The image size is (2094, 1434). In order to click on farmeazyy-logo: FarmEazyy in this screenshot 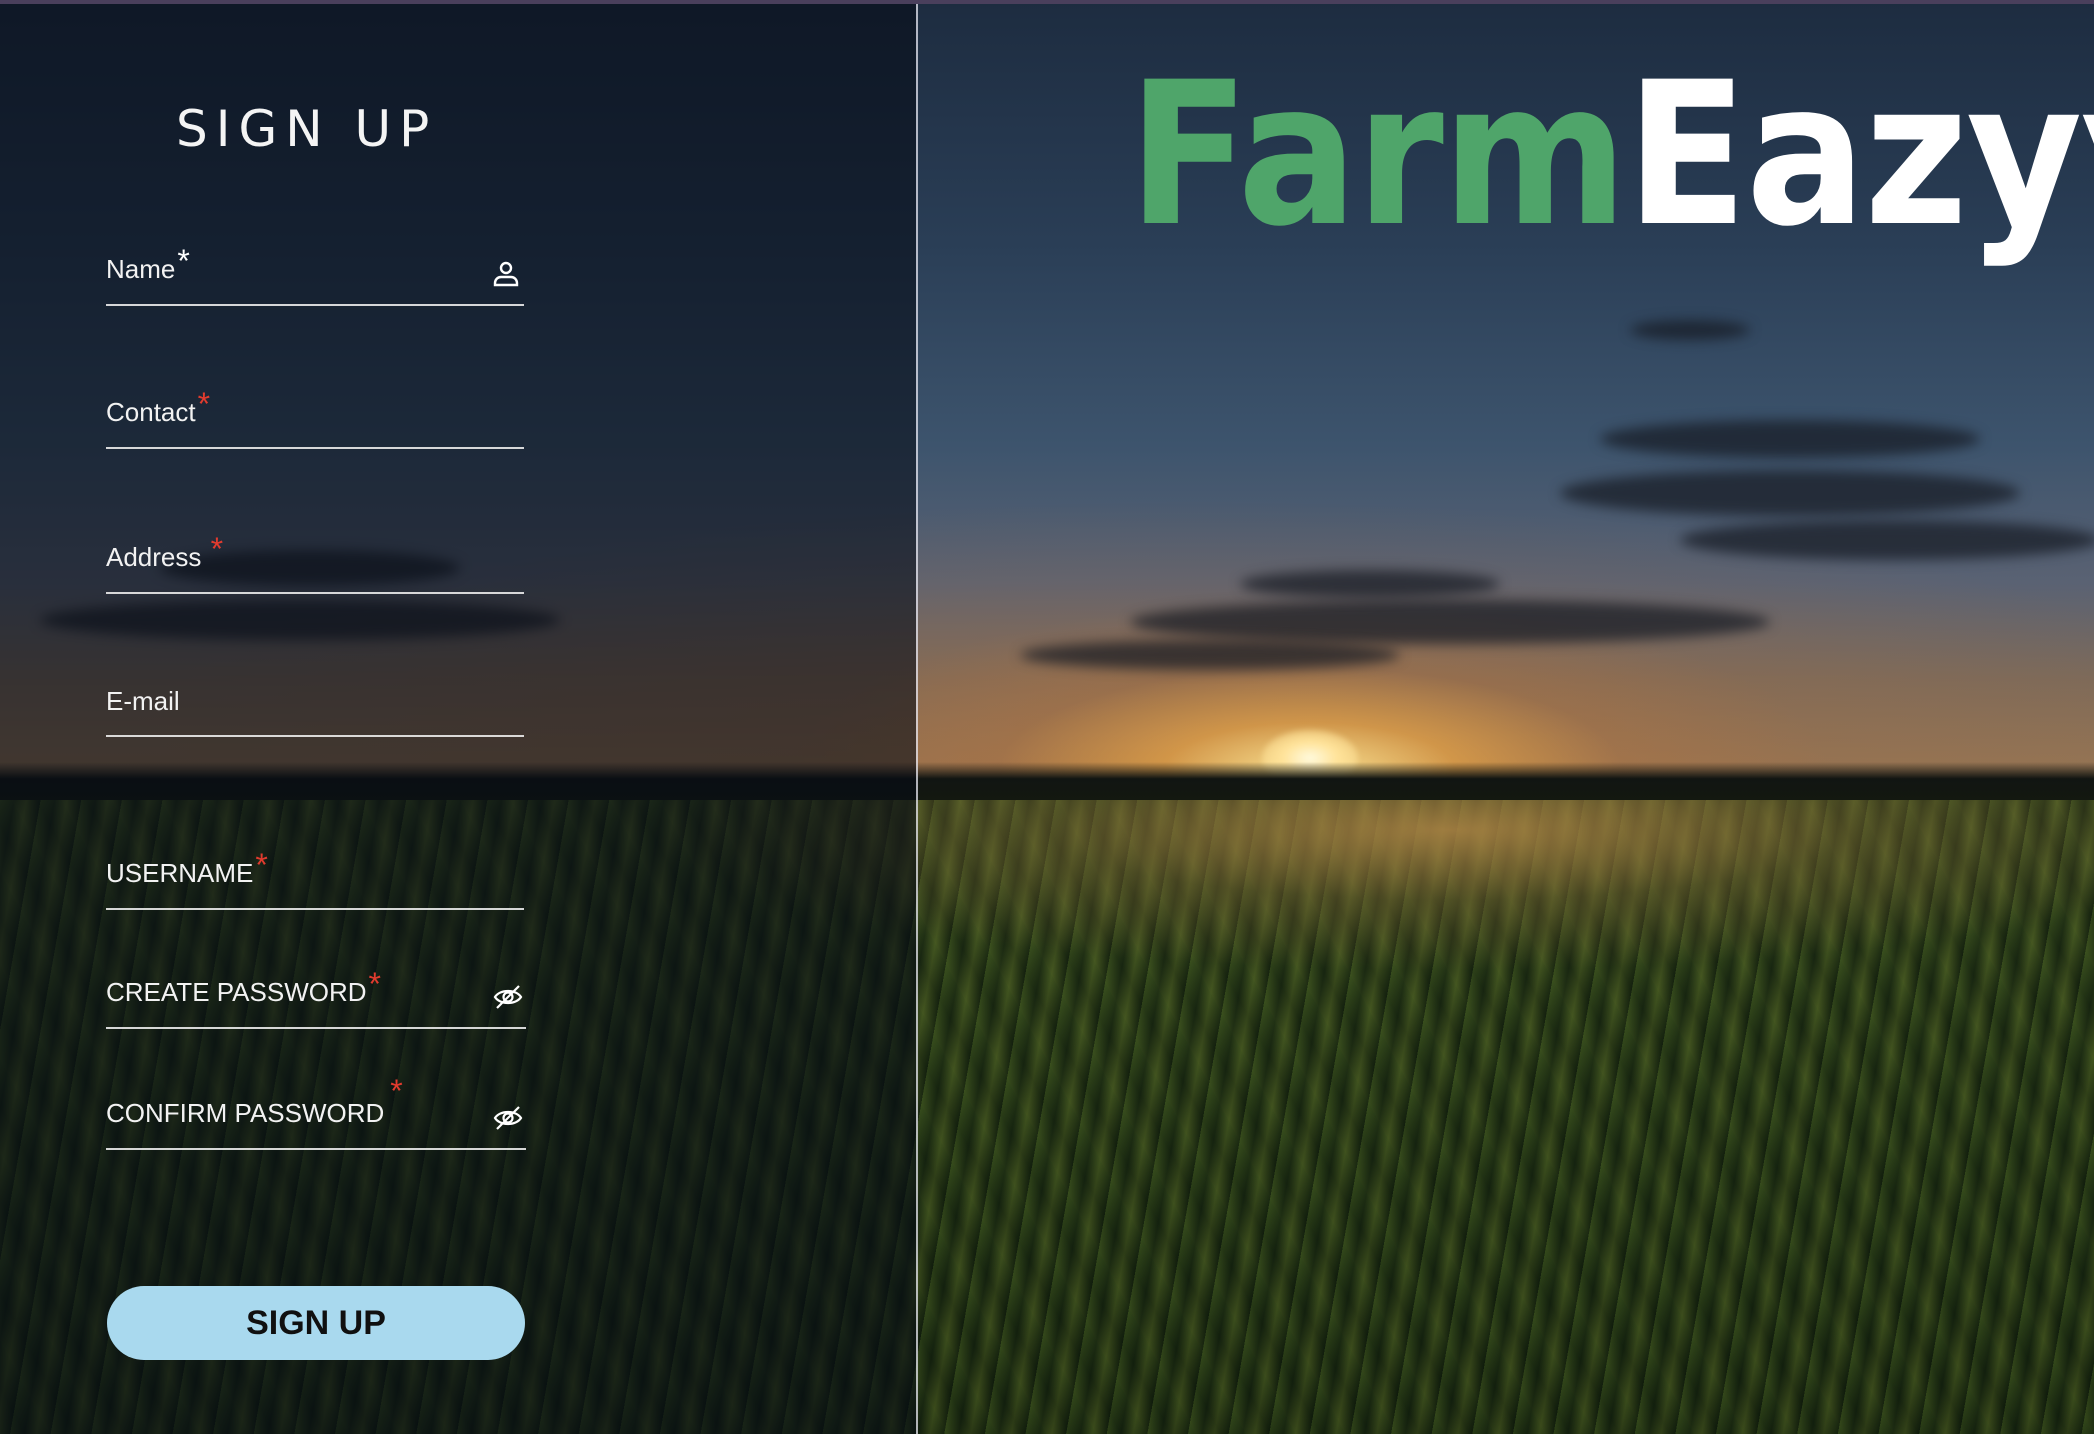, I will do `click(1611, 155)`.